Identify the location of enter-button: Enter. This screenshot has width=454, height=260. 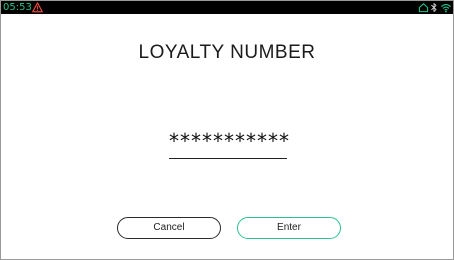
(289, 228).